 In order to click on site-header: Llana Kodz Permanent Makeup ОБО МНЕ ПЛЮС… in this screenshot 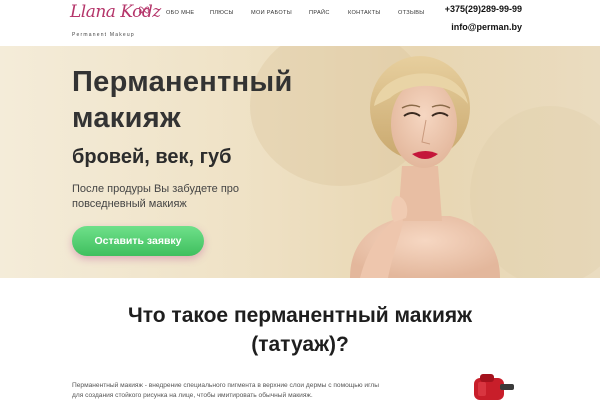, I will do `click(300, 23)`.